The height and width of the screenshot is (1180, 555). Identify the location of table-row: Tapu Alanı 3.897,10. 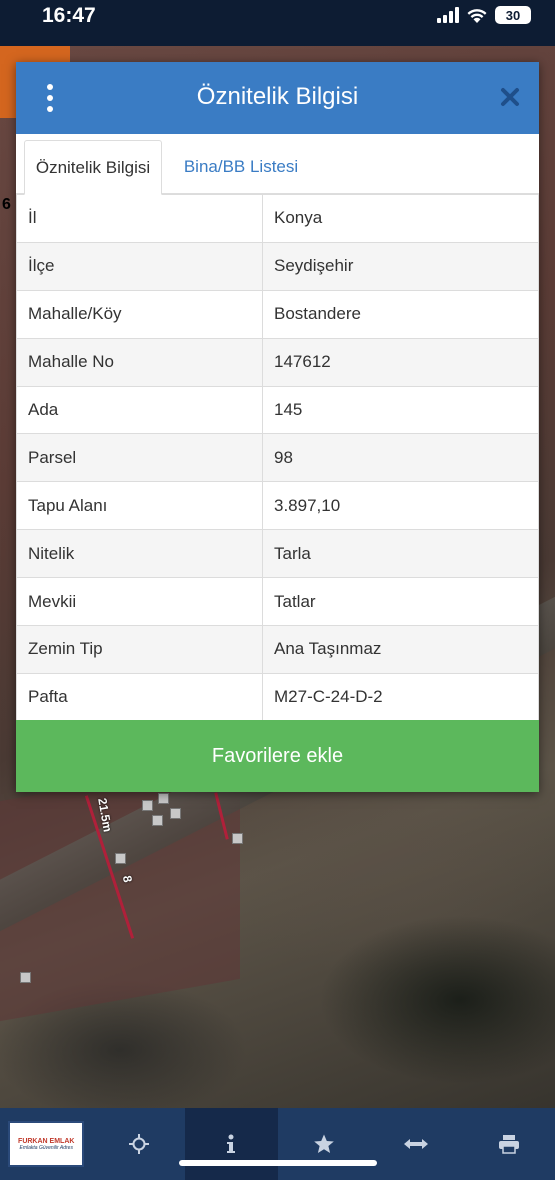
(277, 506).